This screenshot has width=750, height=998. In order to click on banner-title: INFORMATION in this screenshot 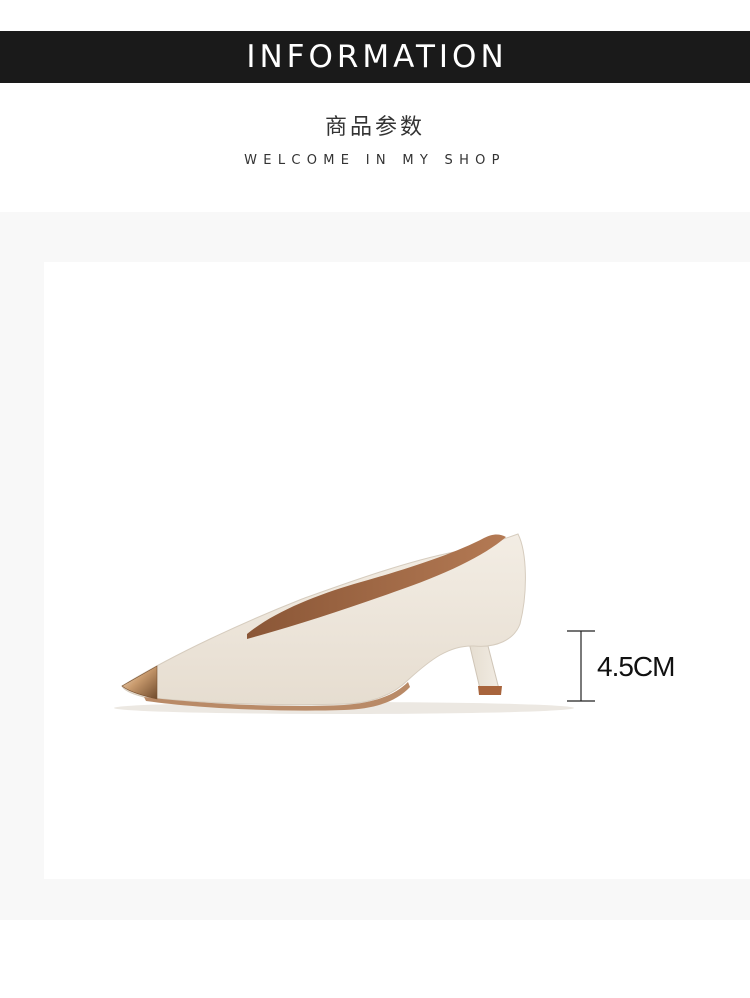, I will do `click(377, 56)`.